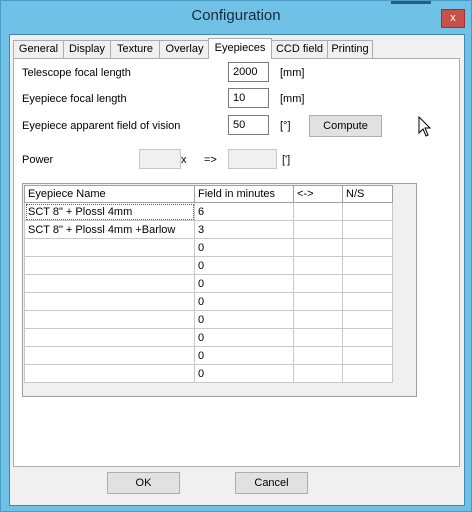  Describe the element at coordinates (143, 483) in the screenshot. I see `ok-button: OK` at that location.